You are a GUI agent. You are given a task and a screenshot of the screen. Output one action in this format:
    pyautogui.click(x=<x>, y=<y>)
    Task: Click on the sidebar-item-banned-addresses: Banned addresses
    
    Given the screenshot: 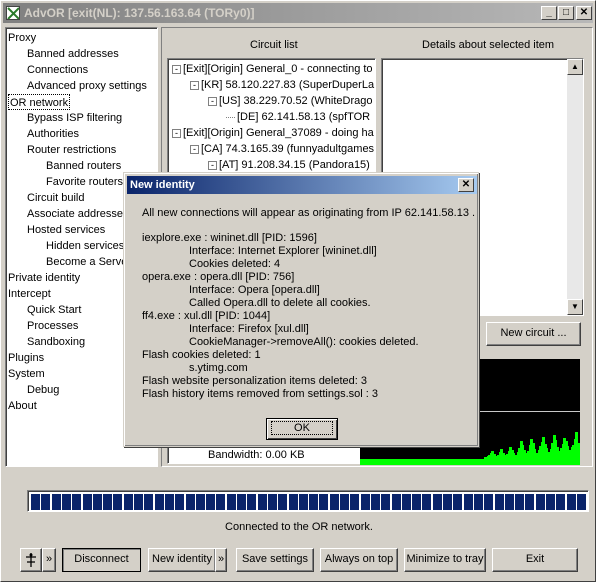 What is the action you would take?
    pyautogui.click(x=73, y=54)
    